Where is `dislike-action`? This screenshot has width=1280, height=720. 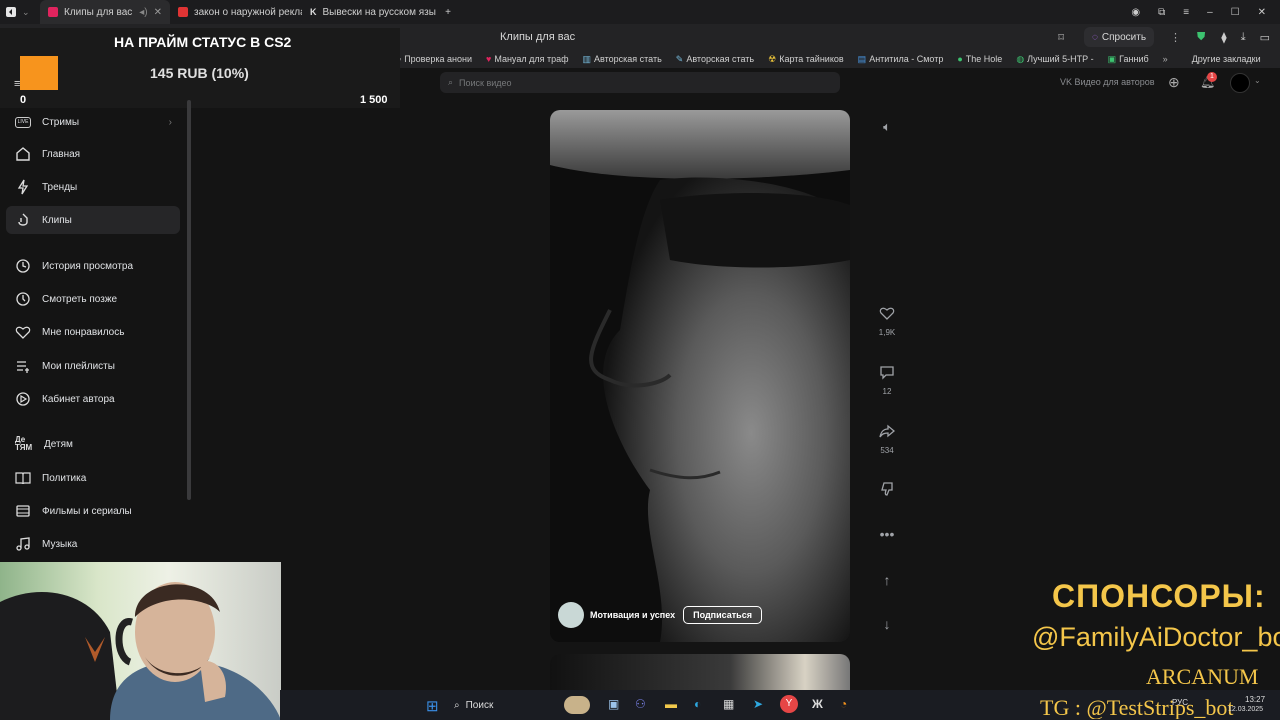 dislike-action is located at coordinates (887, 489).